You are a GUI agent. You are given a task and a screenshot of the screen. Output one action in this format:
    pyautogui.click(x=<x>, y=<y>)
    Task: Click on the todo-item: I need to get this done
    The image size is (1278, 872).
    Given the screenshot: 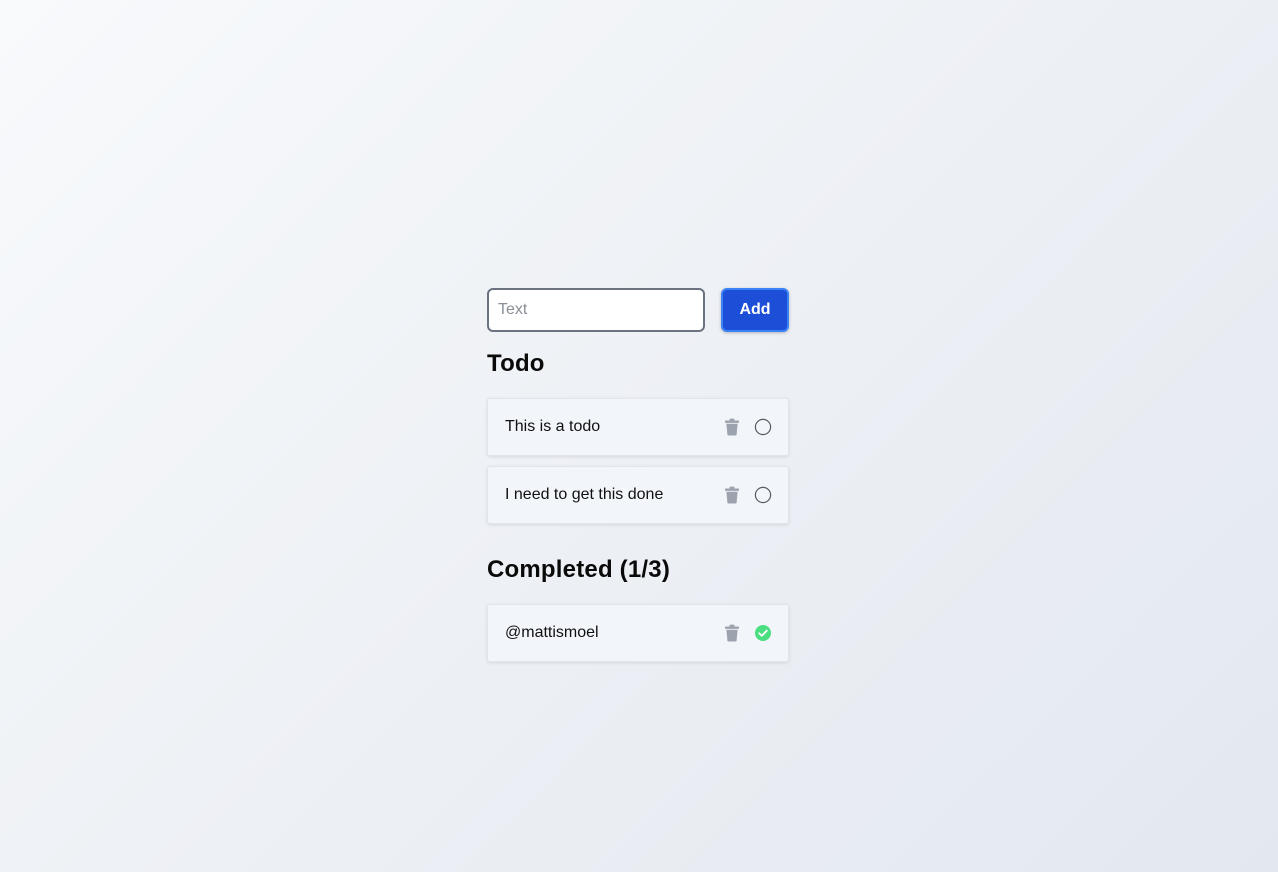 What is the action you would take?
    pyautogui.click(x=638, y=495)
    